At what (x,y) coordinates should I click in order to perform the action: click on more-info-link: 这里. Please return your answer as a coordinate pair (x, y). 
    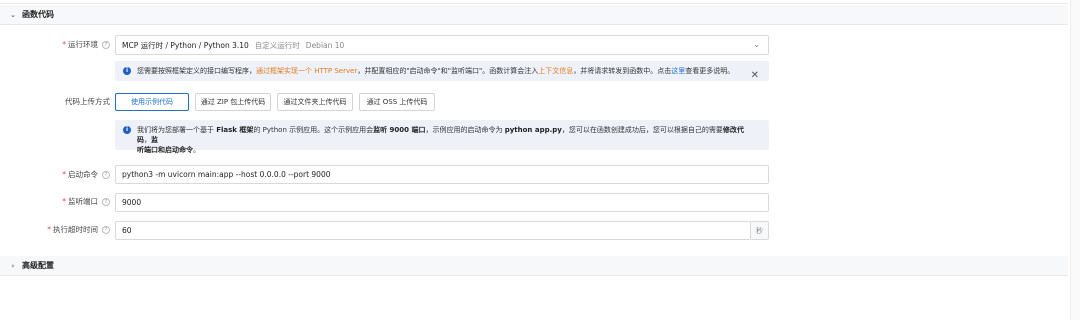
    Looking at the image, I should click on (678, 71).